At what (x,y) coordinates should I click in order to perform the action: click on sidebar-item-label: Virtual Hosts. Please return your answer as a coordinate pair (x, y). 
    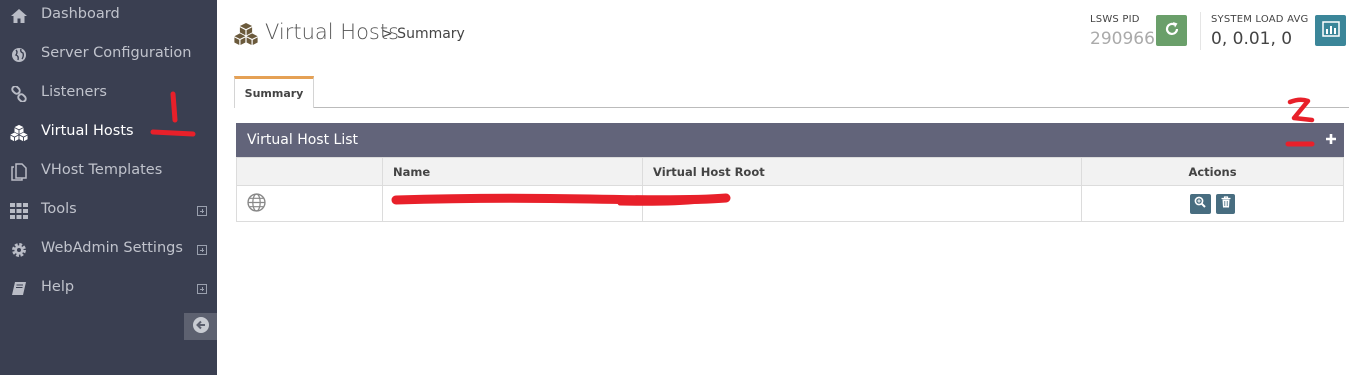
    Looking at the image, I should click on (87, 131).